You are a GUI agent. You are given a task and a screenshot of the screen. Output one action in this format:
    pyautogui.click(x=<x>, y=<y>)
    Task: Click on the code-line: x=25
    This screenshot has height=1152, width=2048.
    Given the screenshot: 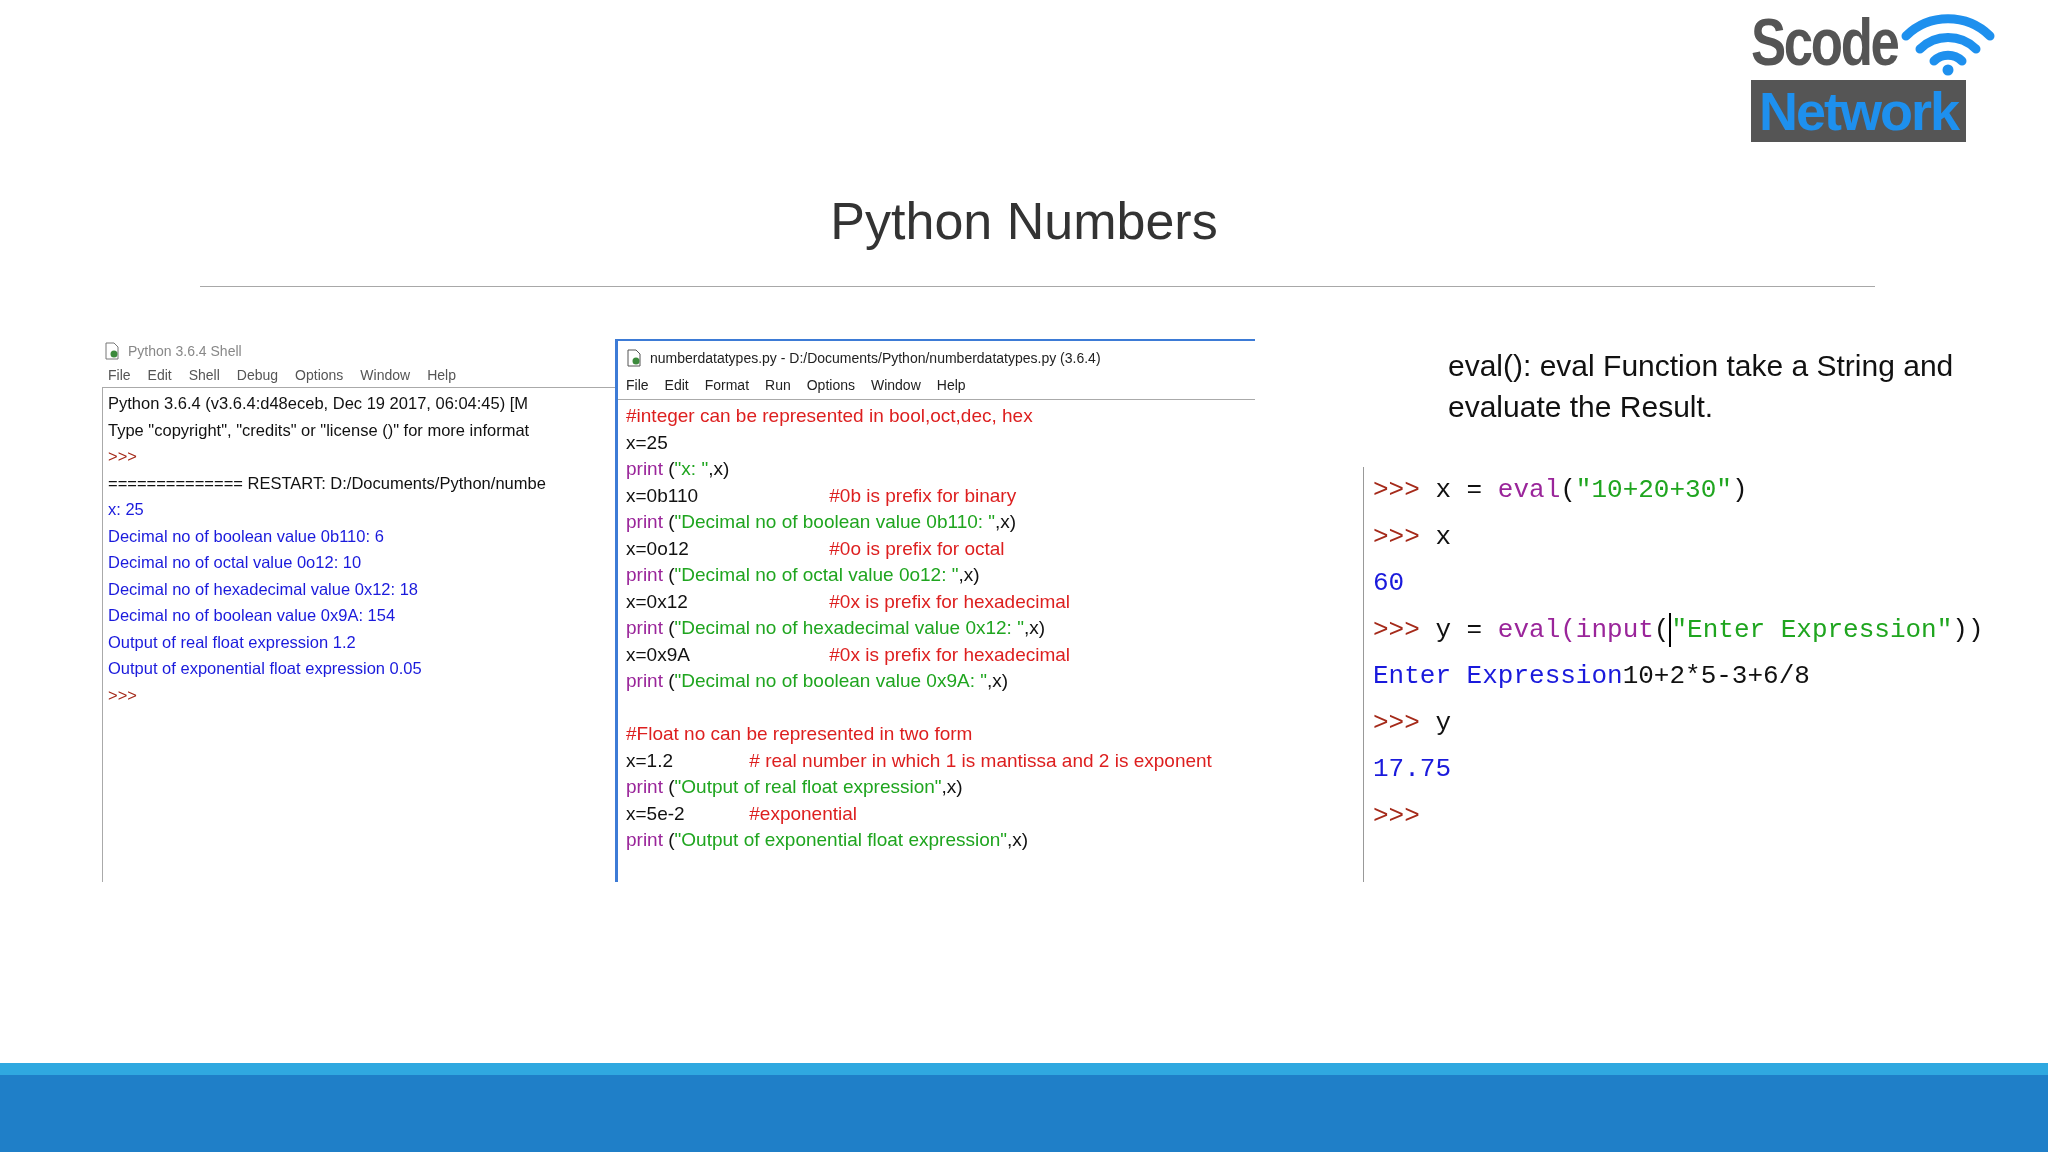 What is the action you would take?
    pyautogui.click(x=647, y=442)
    